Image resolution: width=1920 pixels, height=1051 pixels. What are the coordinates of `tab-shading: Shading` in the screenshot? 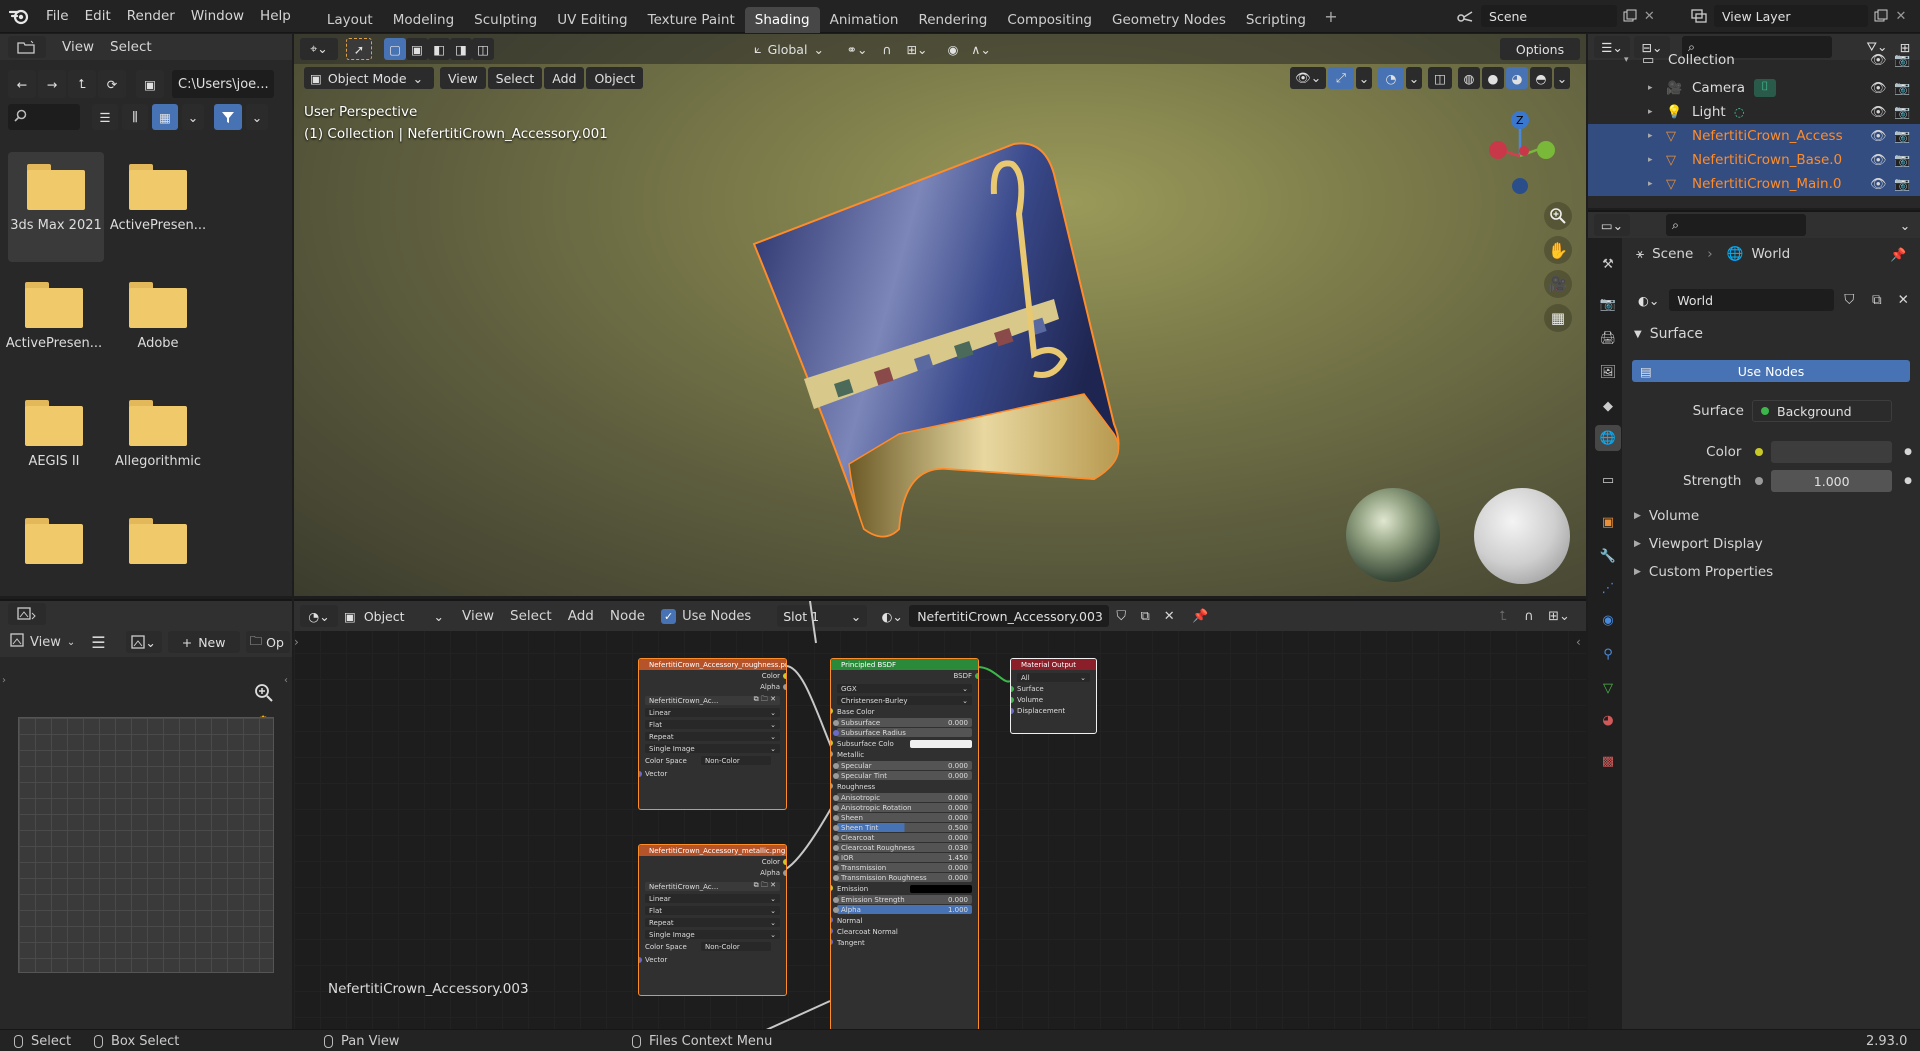 It's located at (782, 19).